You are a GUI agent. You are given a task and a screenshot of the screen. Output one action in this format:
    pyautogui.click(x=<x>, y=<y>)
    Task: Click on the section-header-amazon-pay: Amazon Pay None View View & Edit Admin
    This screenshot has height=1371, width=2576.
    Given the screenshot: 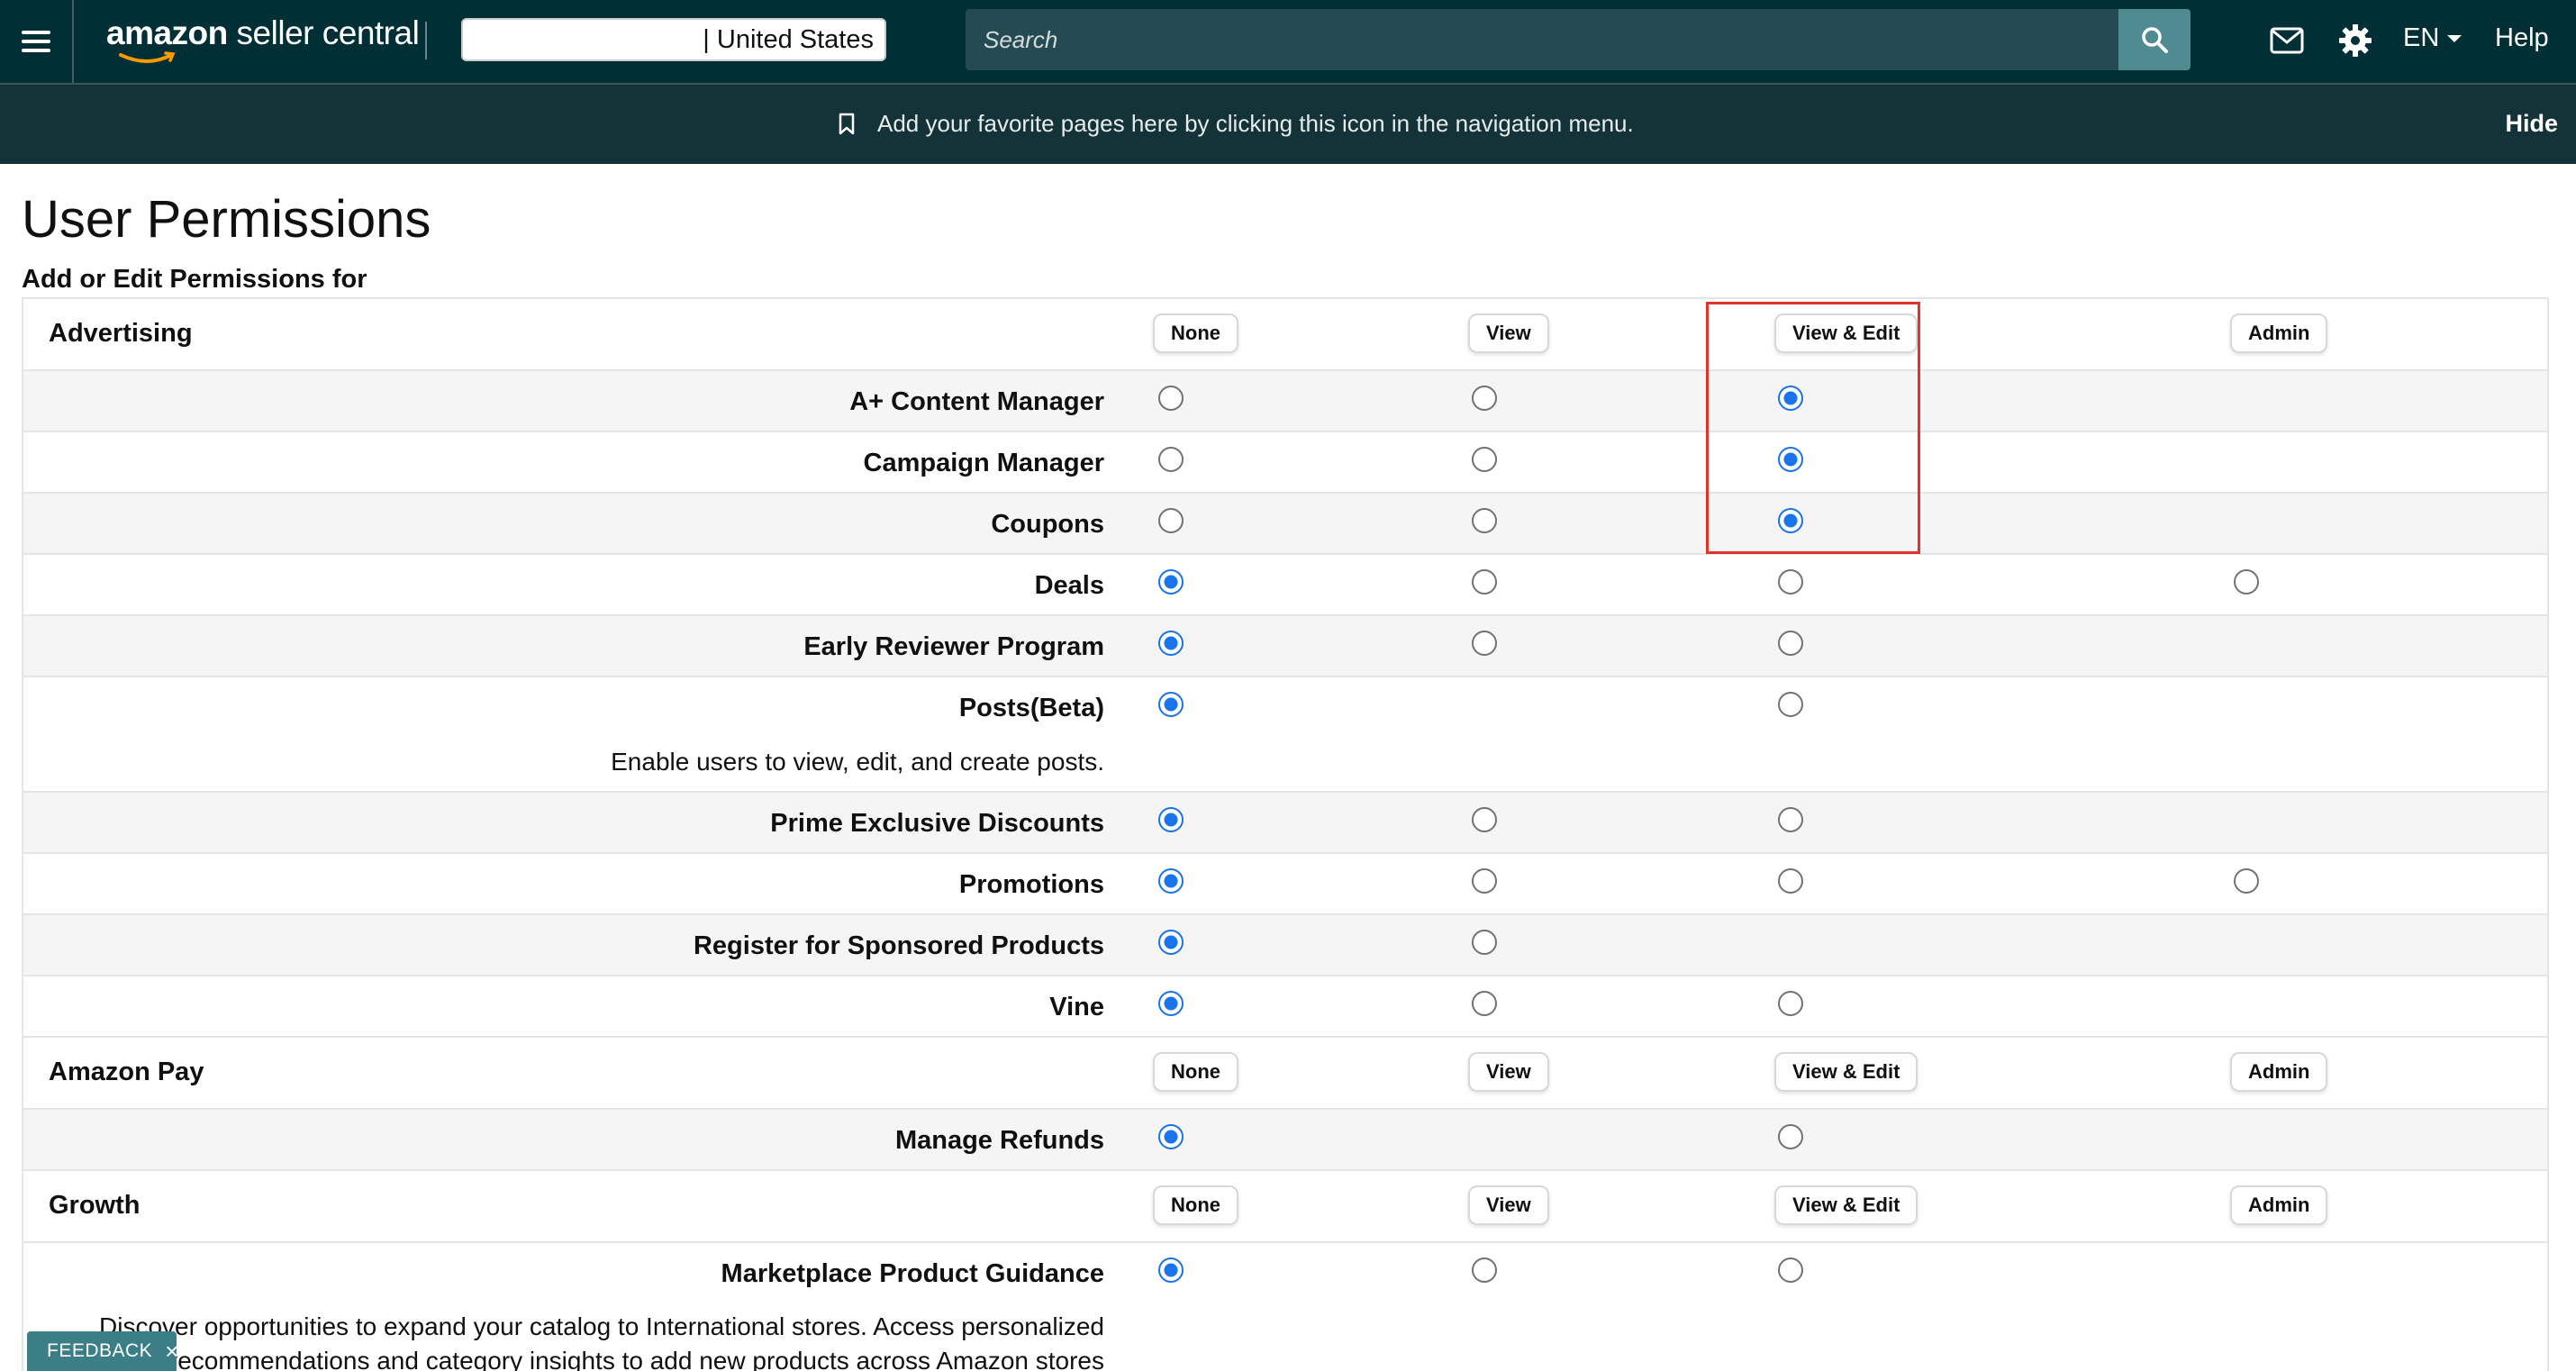 What is the action you would take?
    pyautogui.click(x=1285, y=1074)
    